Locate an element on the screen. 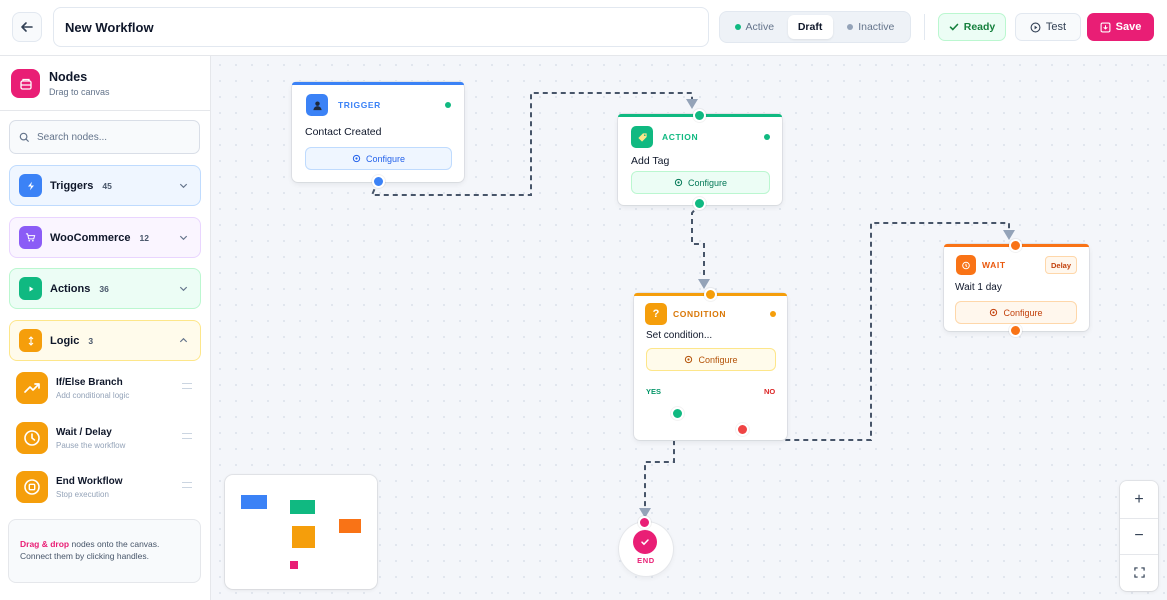 The width and height of the screenshot is (1167, 600). sidebar-subtitle: Drag to canvas is located at coordinates (79, 92).